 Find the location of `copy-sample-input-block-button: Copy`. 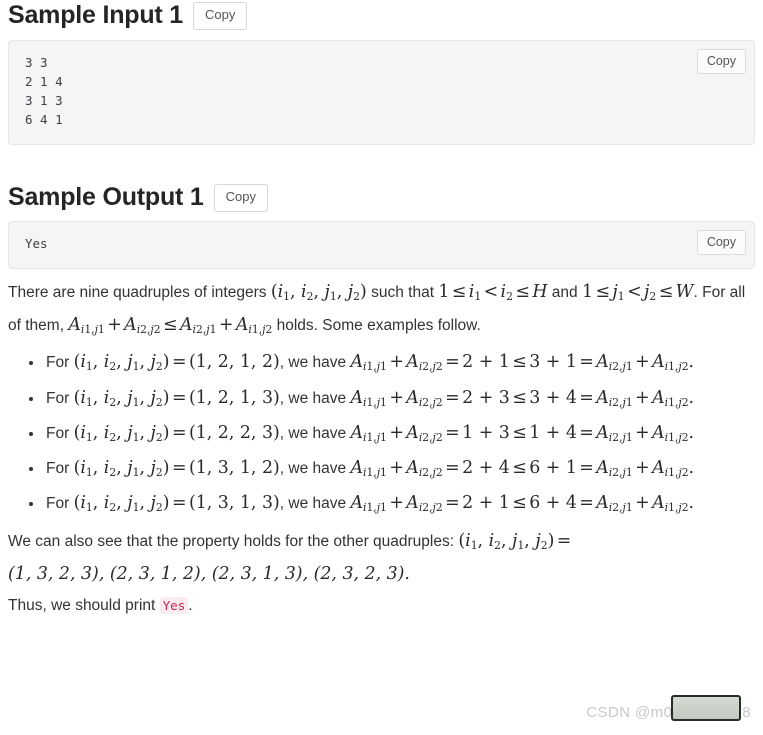

copy-sample-input-block-button: Copy is located at coordinates (721, 62).